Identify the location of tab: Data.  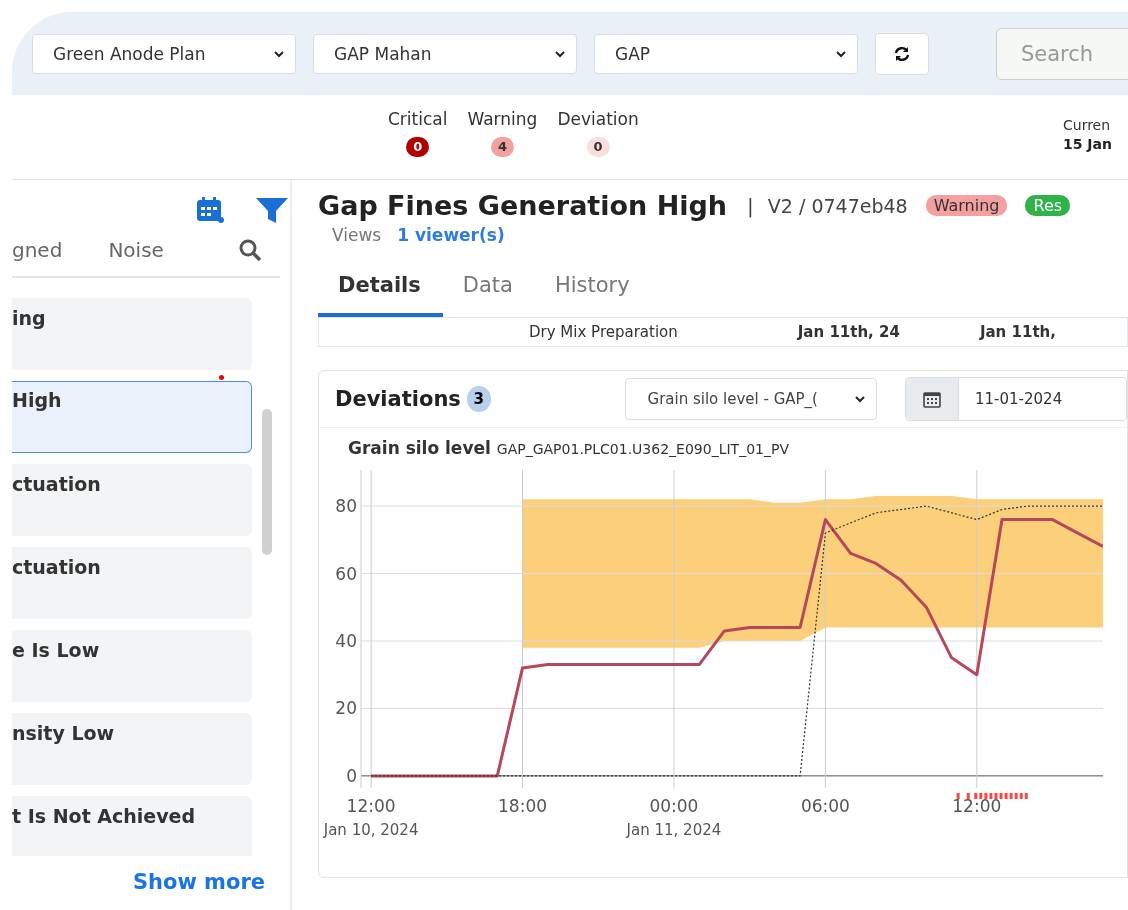
(488, 291).